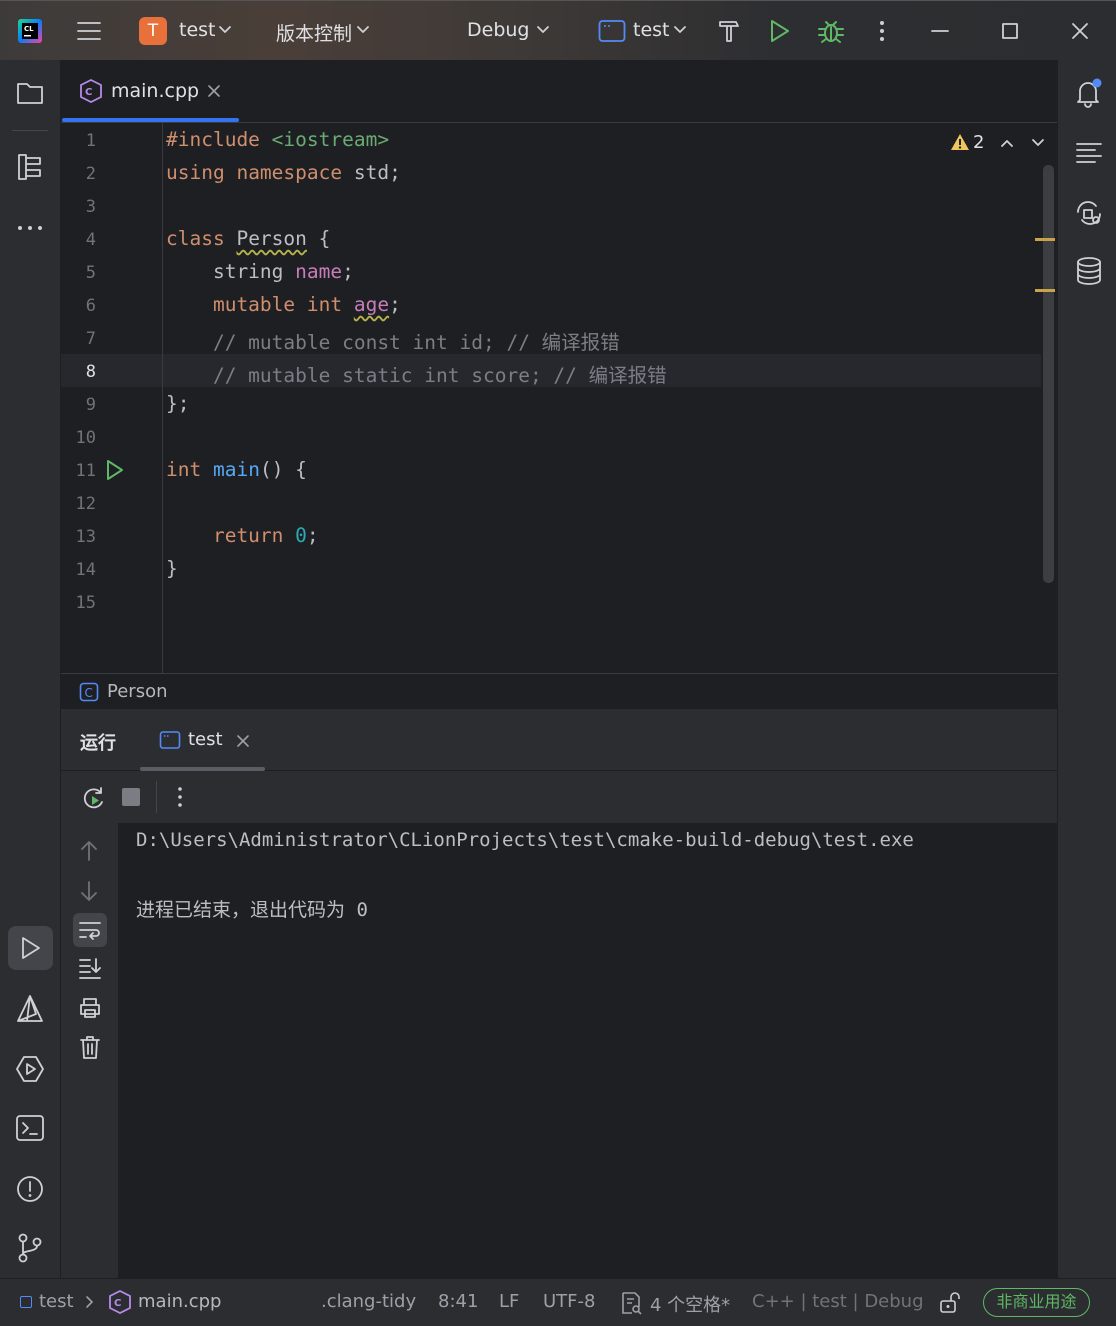 The width and height of the screenshot is (1116, 1326). What do you see at coordinates (90, 306) in the screenshot?
I see `line-number: 6` at bounding box center [90, 306].